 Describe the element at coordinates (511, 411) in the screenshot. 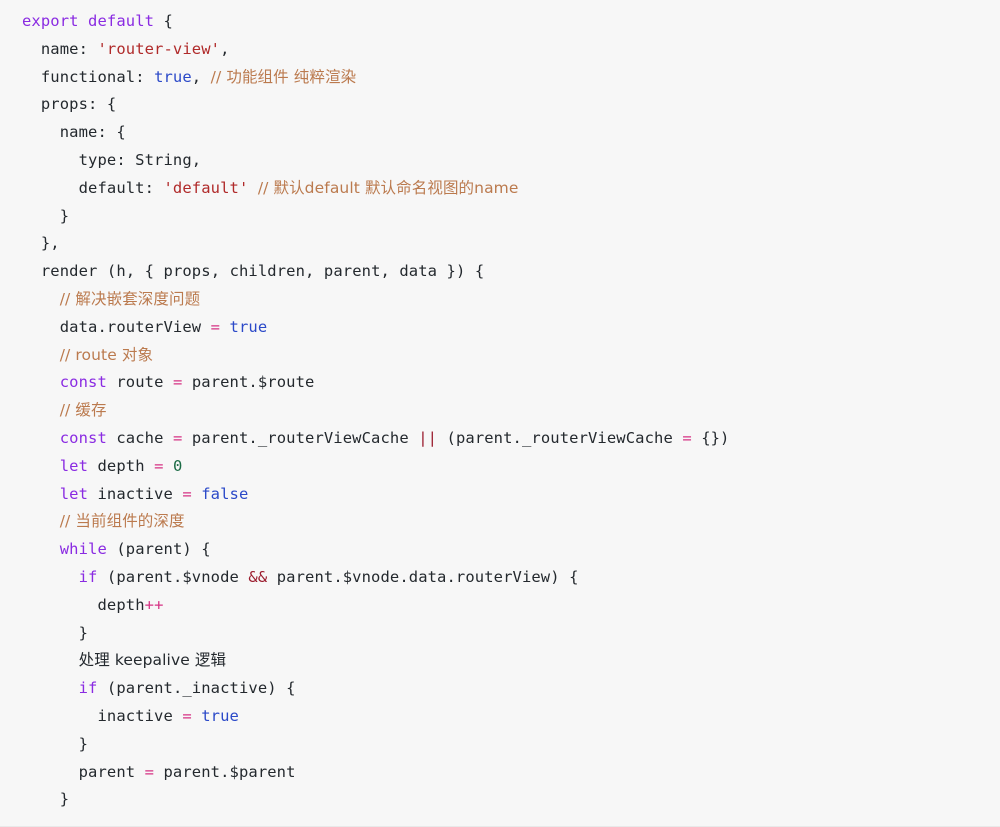

I see `code-line: // 缓存` at that location.